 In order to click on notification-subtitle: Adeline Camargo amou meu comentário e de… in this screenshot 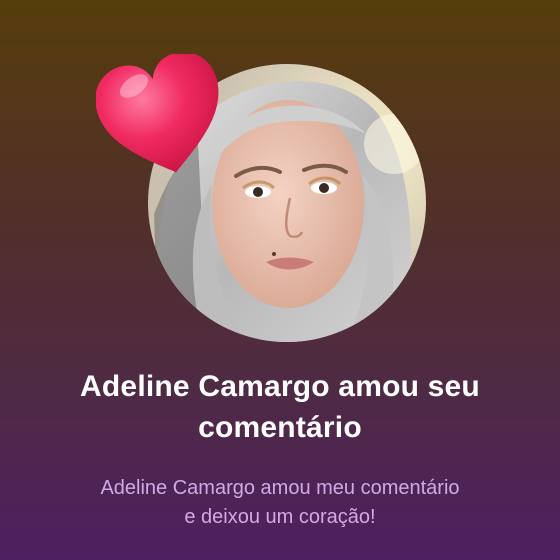, I will do `click(280, 503)`.